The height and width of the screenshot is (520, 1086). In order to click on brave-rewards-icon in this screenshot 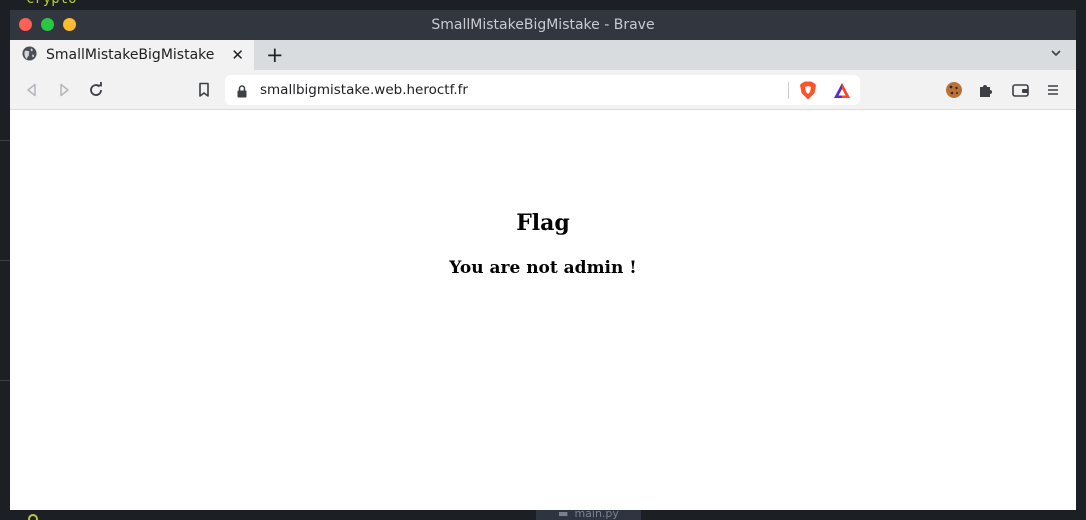, I will do `click(842, 92)`.